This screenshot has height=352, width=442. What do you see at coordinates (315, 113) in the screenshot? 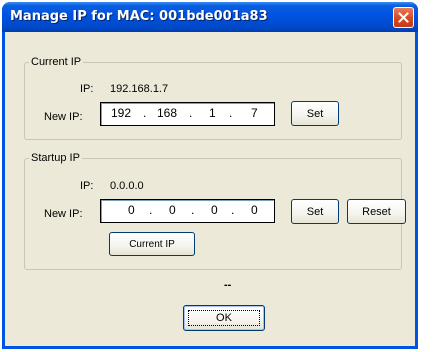
I see `current-set-button: Set` at bounding box center [315, 113].